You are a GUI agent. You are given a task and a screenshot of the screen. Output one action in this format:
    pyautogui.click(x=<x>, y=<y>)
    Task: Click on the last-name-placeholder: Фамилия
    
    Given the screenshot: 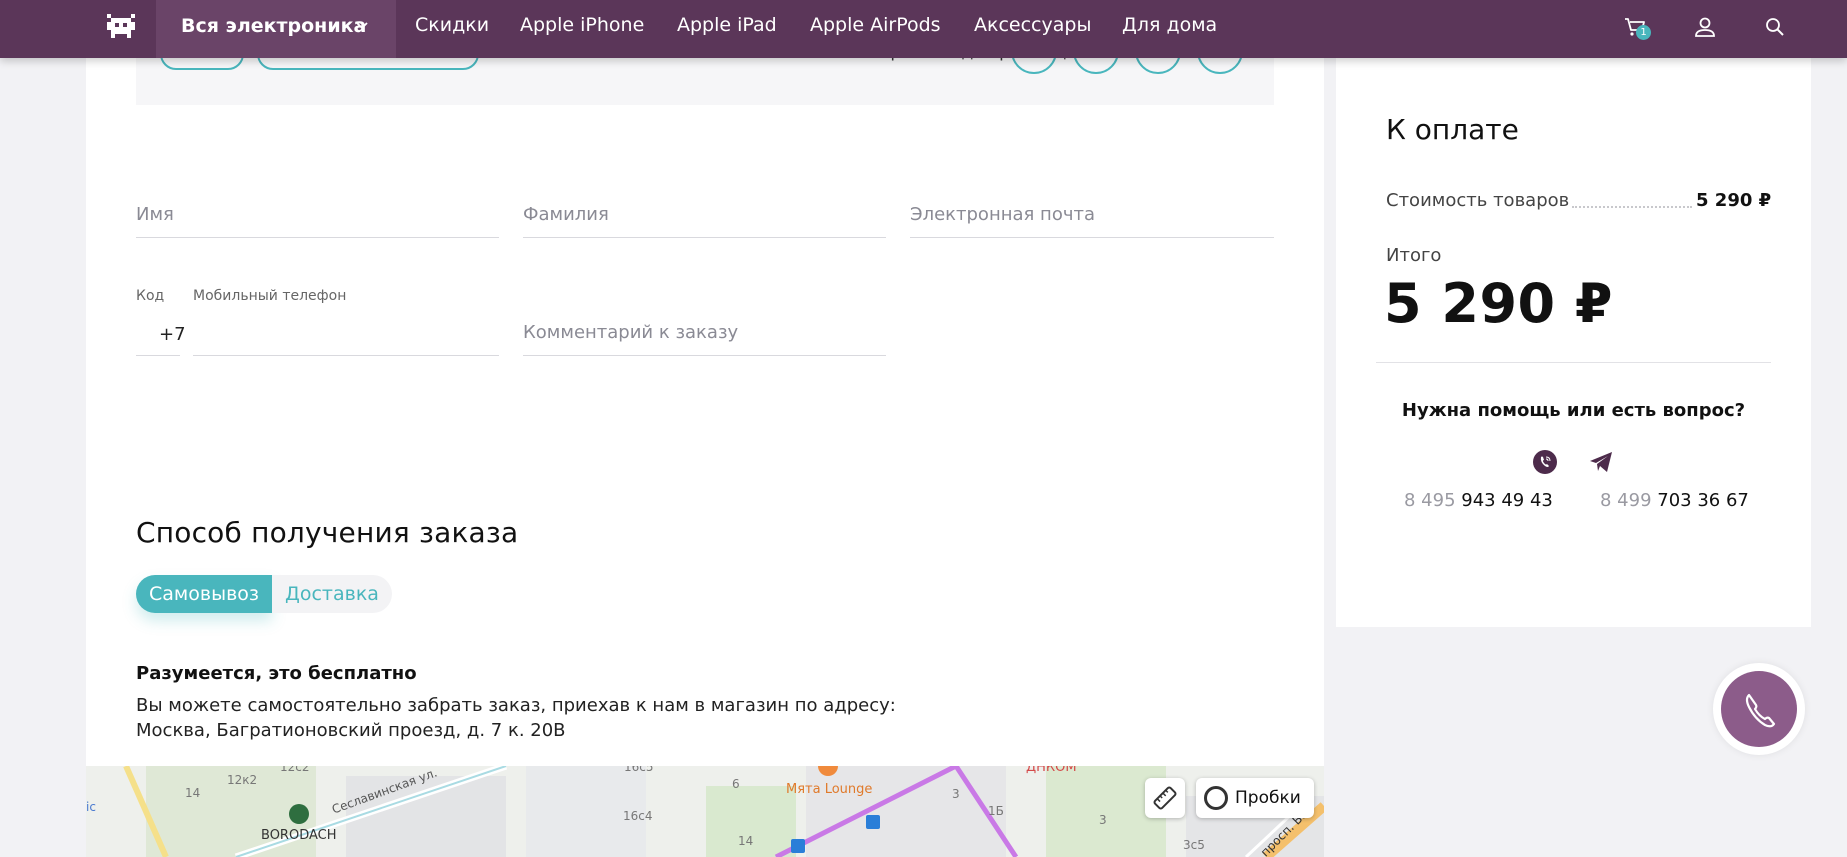 What is the action you would take?
    pyautogui.click(x=566, y=214)
    